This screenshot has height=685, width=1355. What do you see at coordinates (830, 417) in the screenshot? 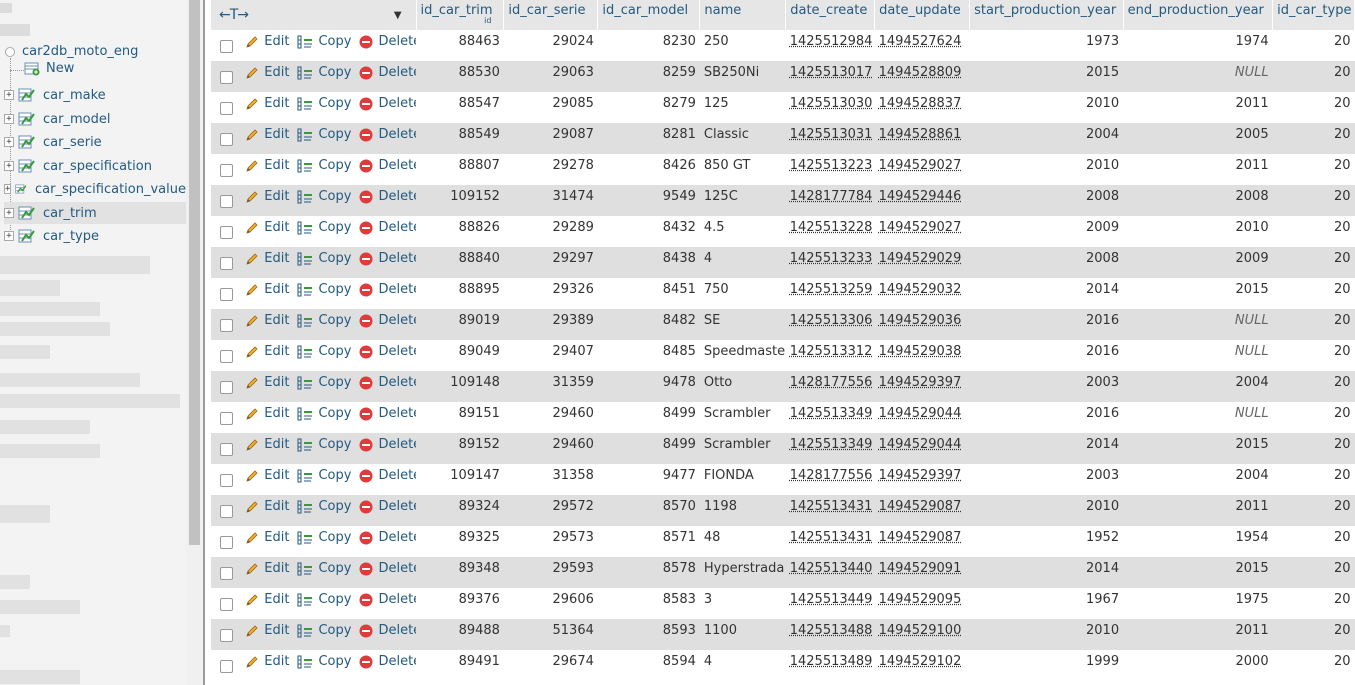
I see `cell-date-create: 1425513349` at bounding box center [830, 417].